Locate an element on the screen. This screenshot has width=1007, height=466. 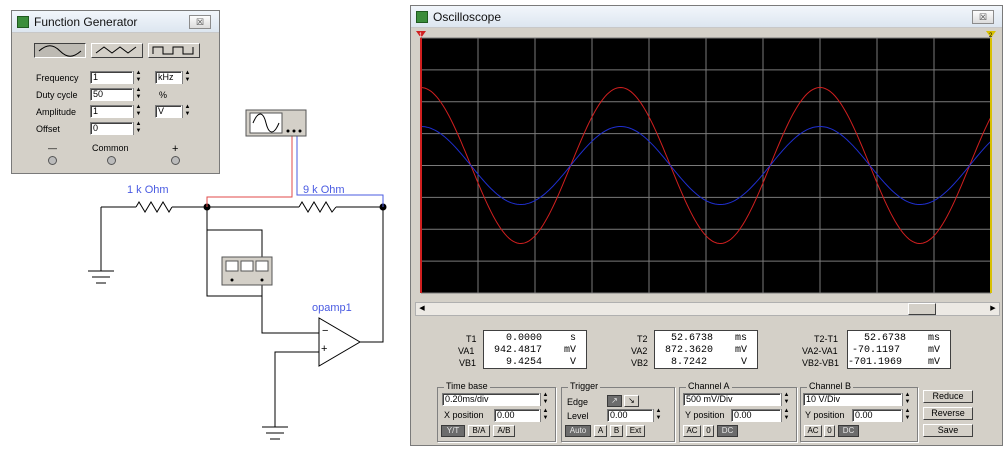
waveform-square-button is located at coordinates (174, 50).